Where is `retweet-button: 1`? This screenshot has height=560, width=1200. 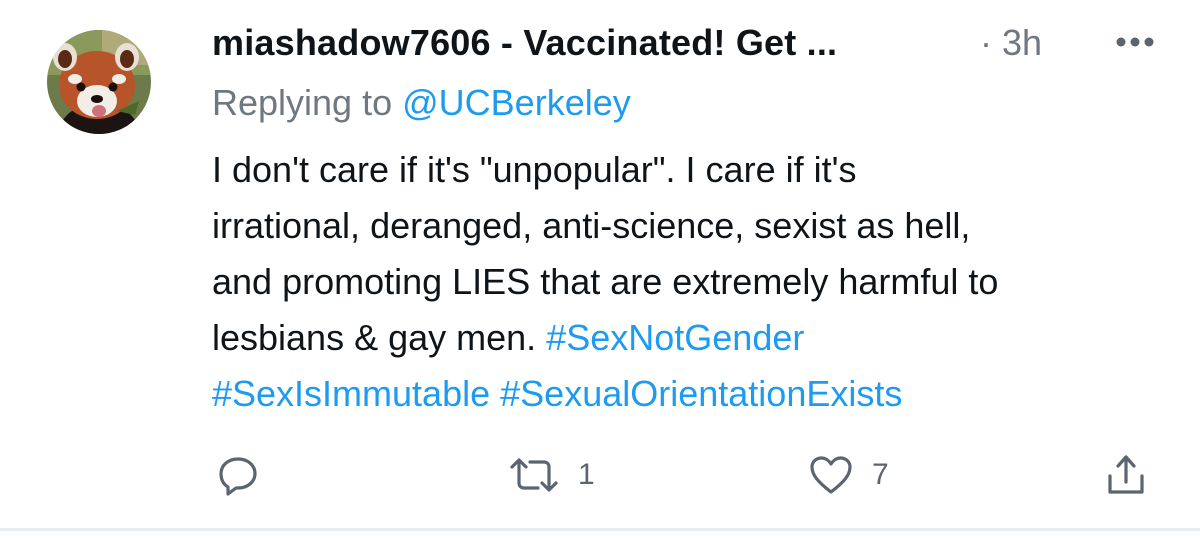
retweet-button: 1 is located at coordinates (551, 475).